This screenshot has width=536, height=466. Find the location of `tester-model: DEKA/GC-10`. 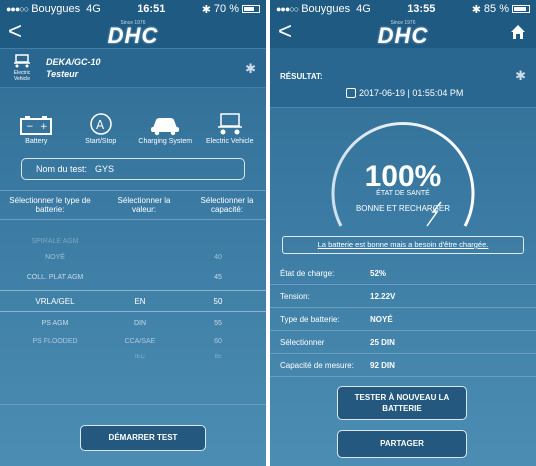

tester-model: DEKA/GC-10 is located at coordinates (73, 62).